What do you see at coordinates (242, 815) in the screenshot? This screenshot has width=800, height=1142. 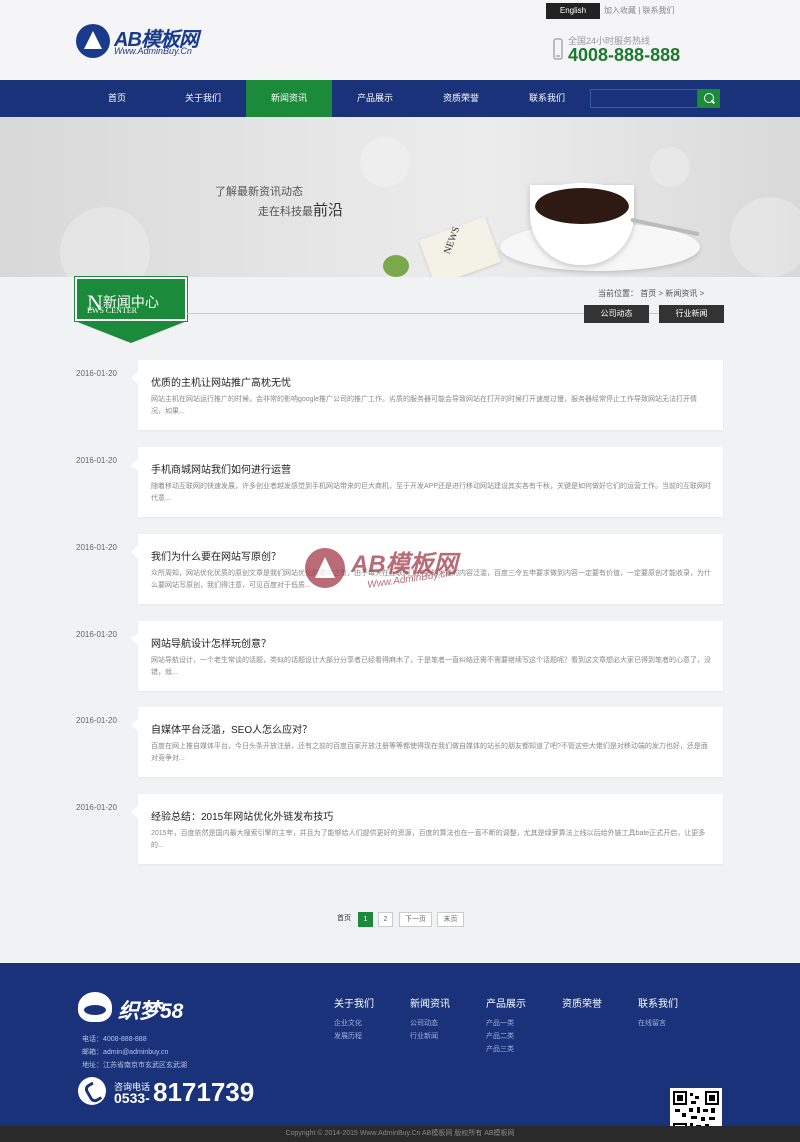 I see `news-title: 经验总结：2015年网站优化外链发布技巧` at bounding box center [242, 815].